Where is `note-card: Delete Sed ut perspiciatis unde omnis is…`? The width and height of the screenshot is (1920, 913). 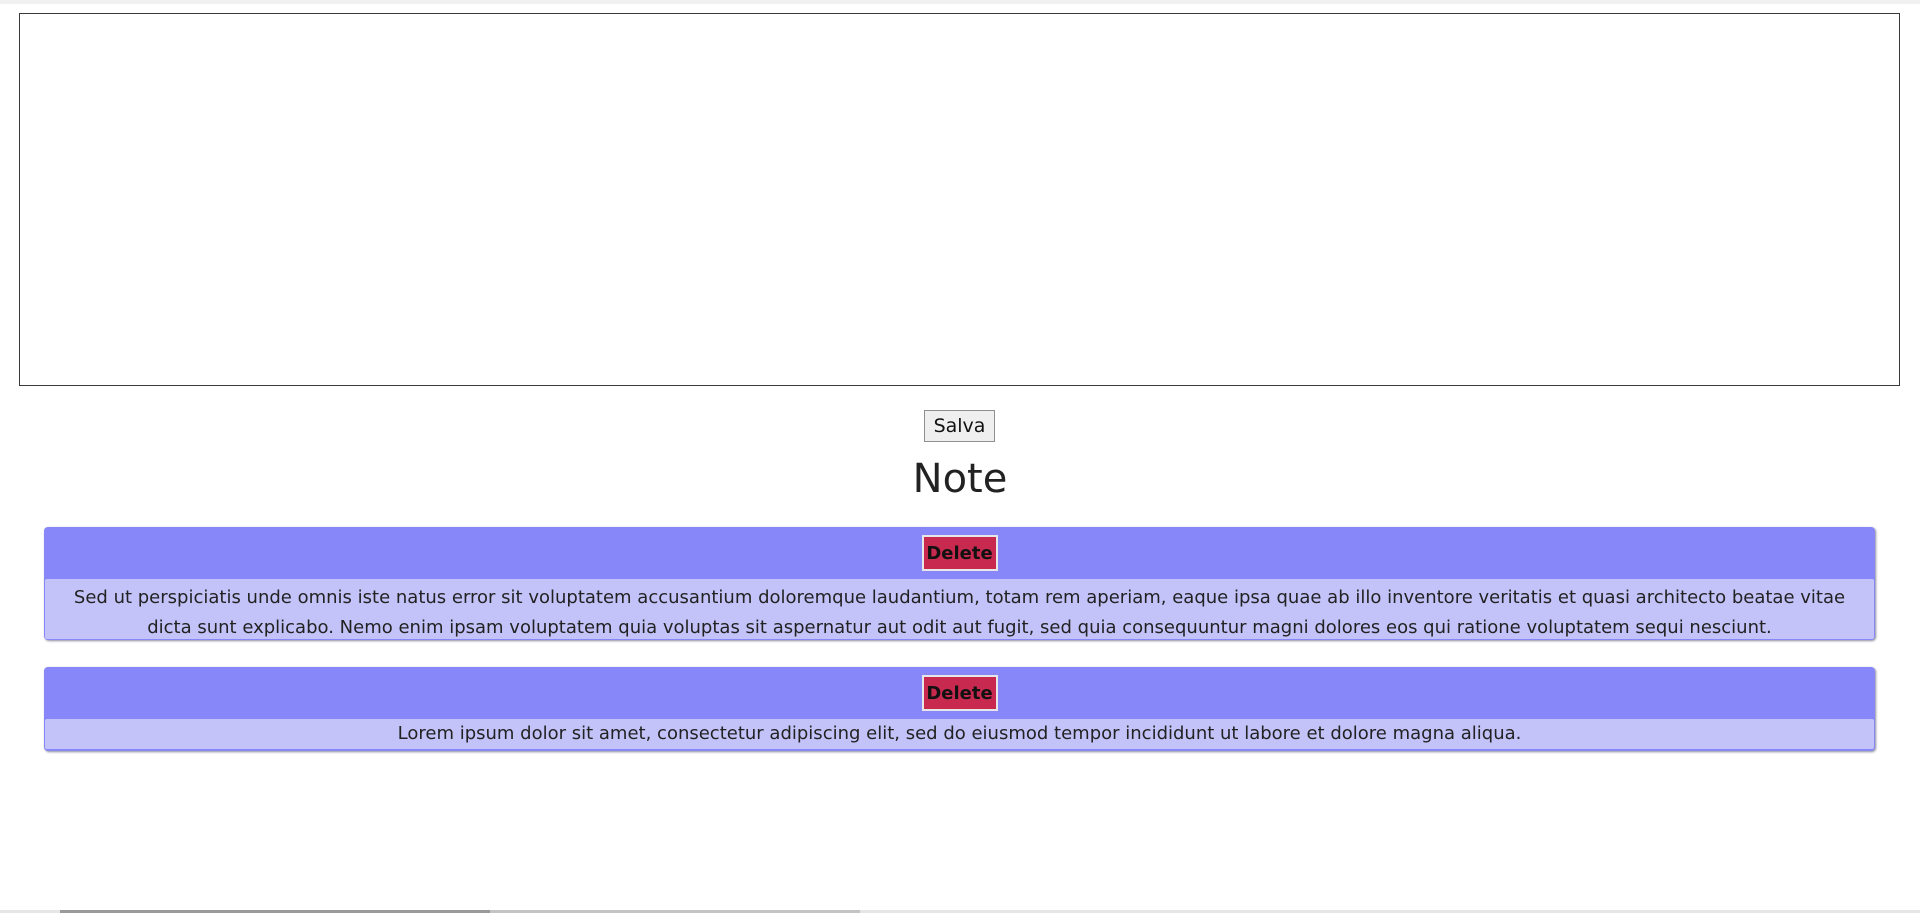
note-card: Delete Sed ut perspiciatis unde omnis is… is located at coordinates (959, 583).